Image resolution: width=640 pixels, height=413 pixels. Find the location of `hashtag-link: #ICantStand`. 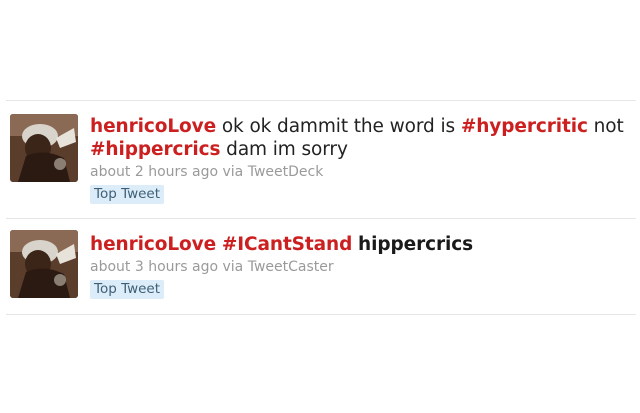

hashtag-link: #ICantStand is located at coordinates (287, 244).